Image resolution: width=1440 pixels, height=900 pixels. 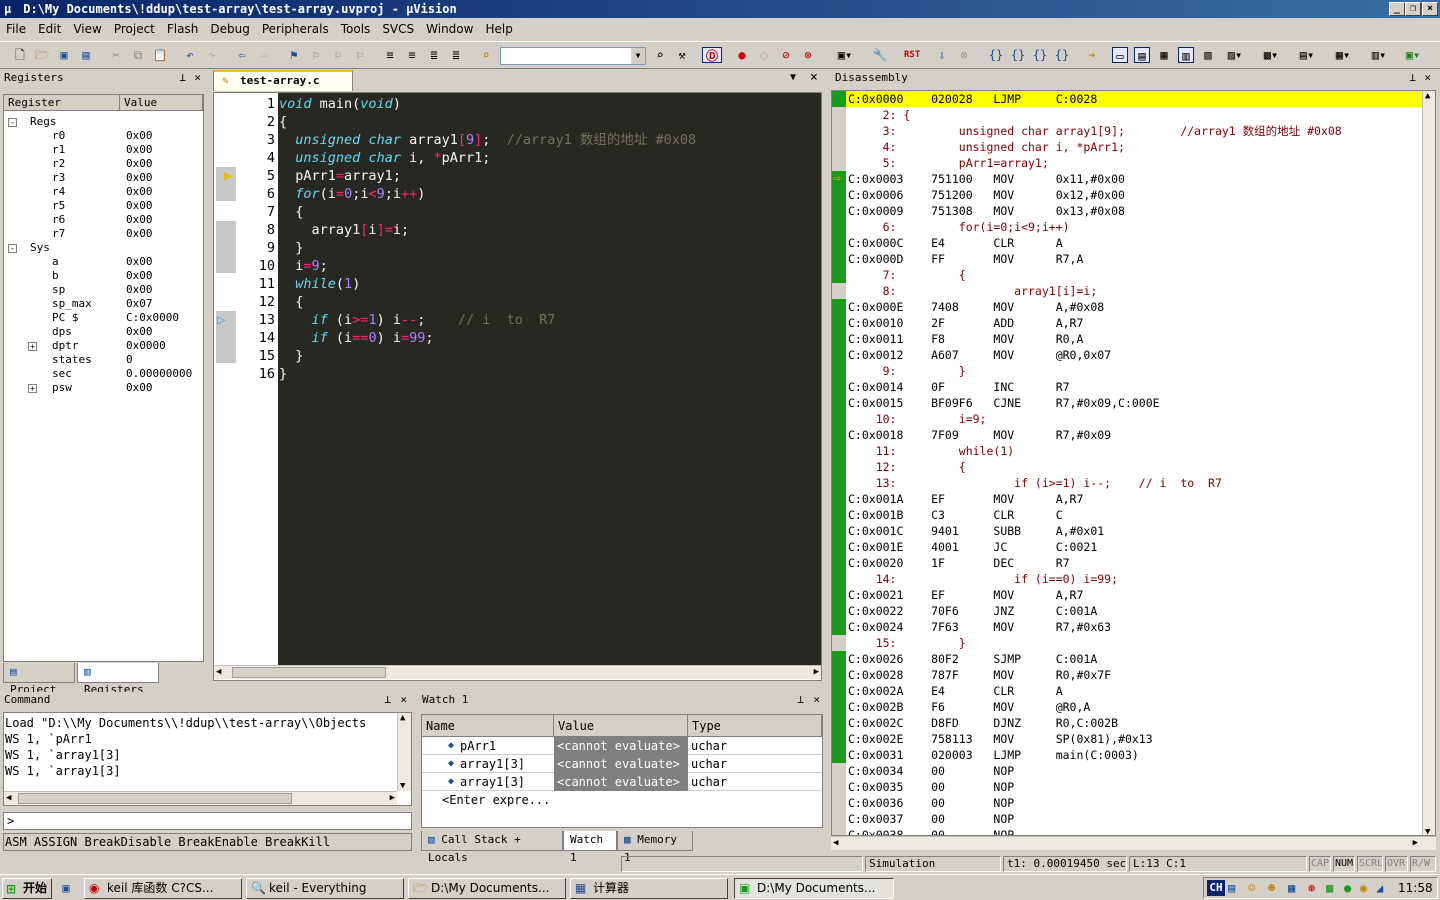 I want to click on asm-line: C:0x0014 0F INC R7, so click(x=959, y=387).